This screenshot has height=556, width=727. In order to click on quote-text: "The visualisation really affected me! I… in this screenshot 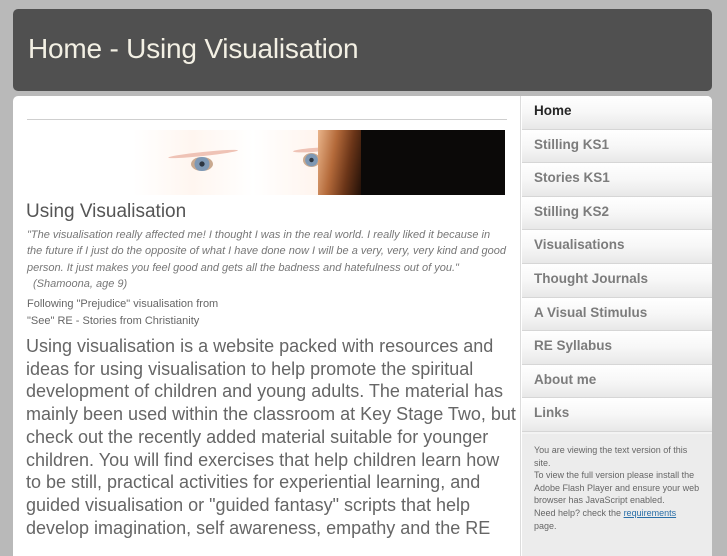, I will do `click(266, 251)`.